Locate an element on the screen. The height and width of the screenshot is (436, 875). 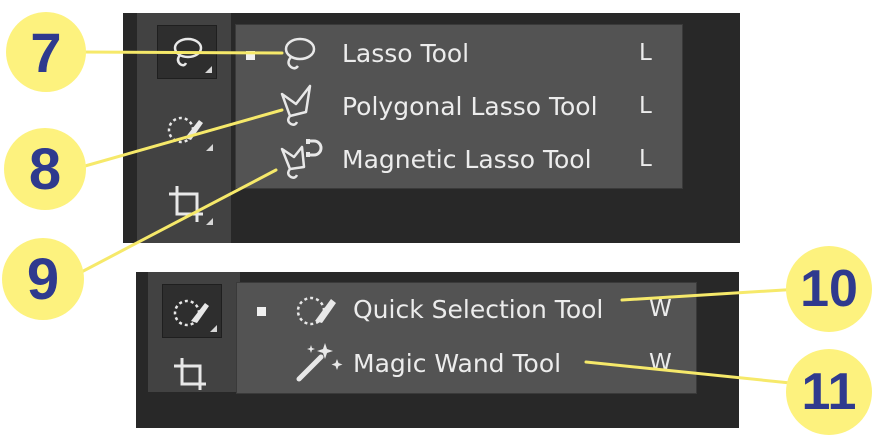
callout-badge: 11 is located at coordinates (829, 392).